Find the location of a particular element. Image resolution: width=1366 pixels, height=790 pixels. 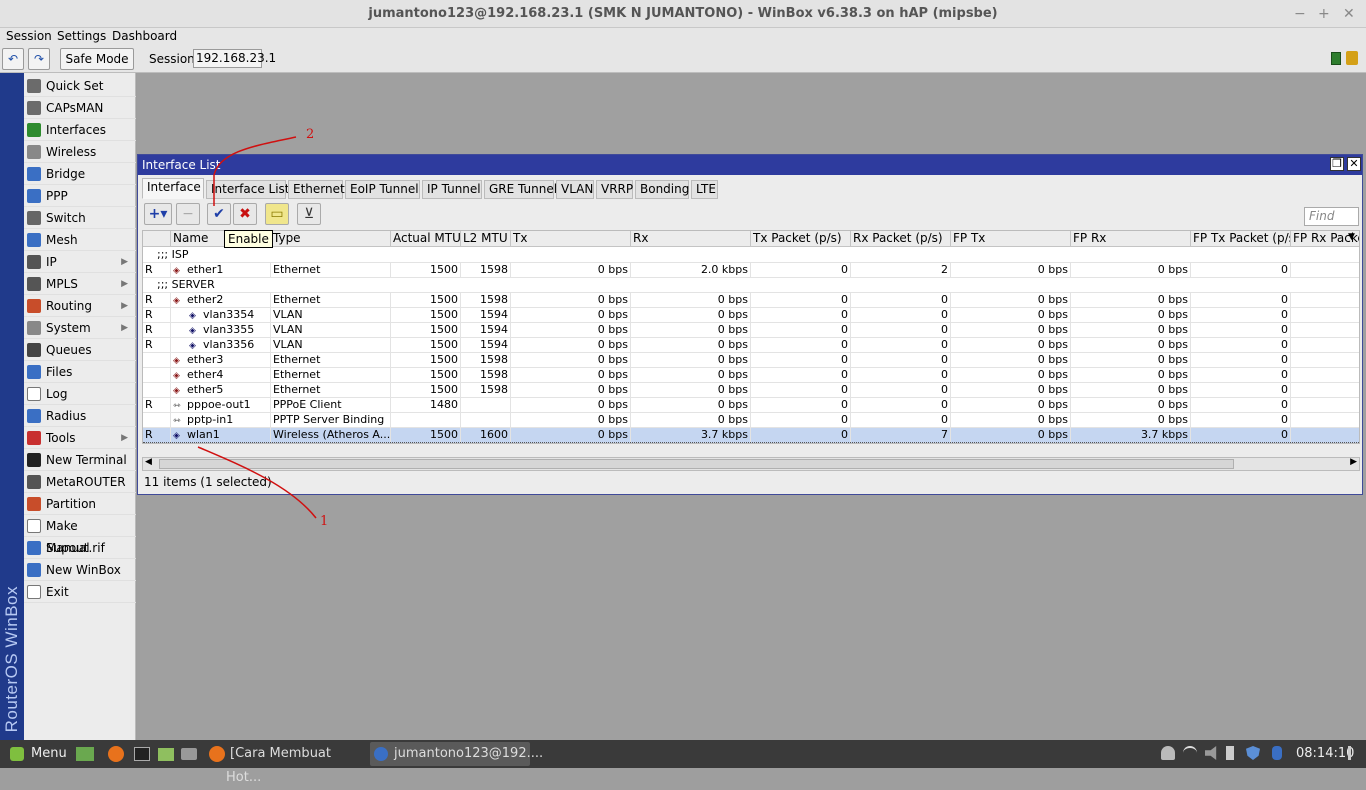

comment-button: ▭ is located at coordinates (277, 214).